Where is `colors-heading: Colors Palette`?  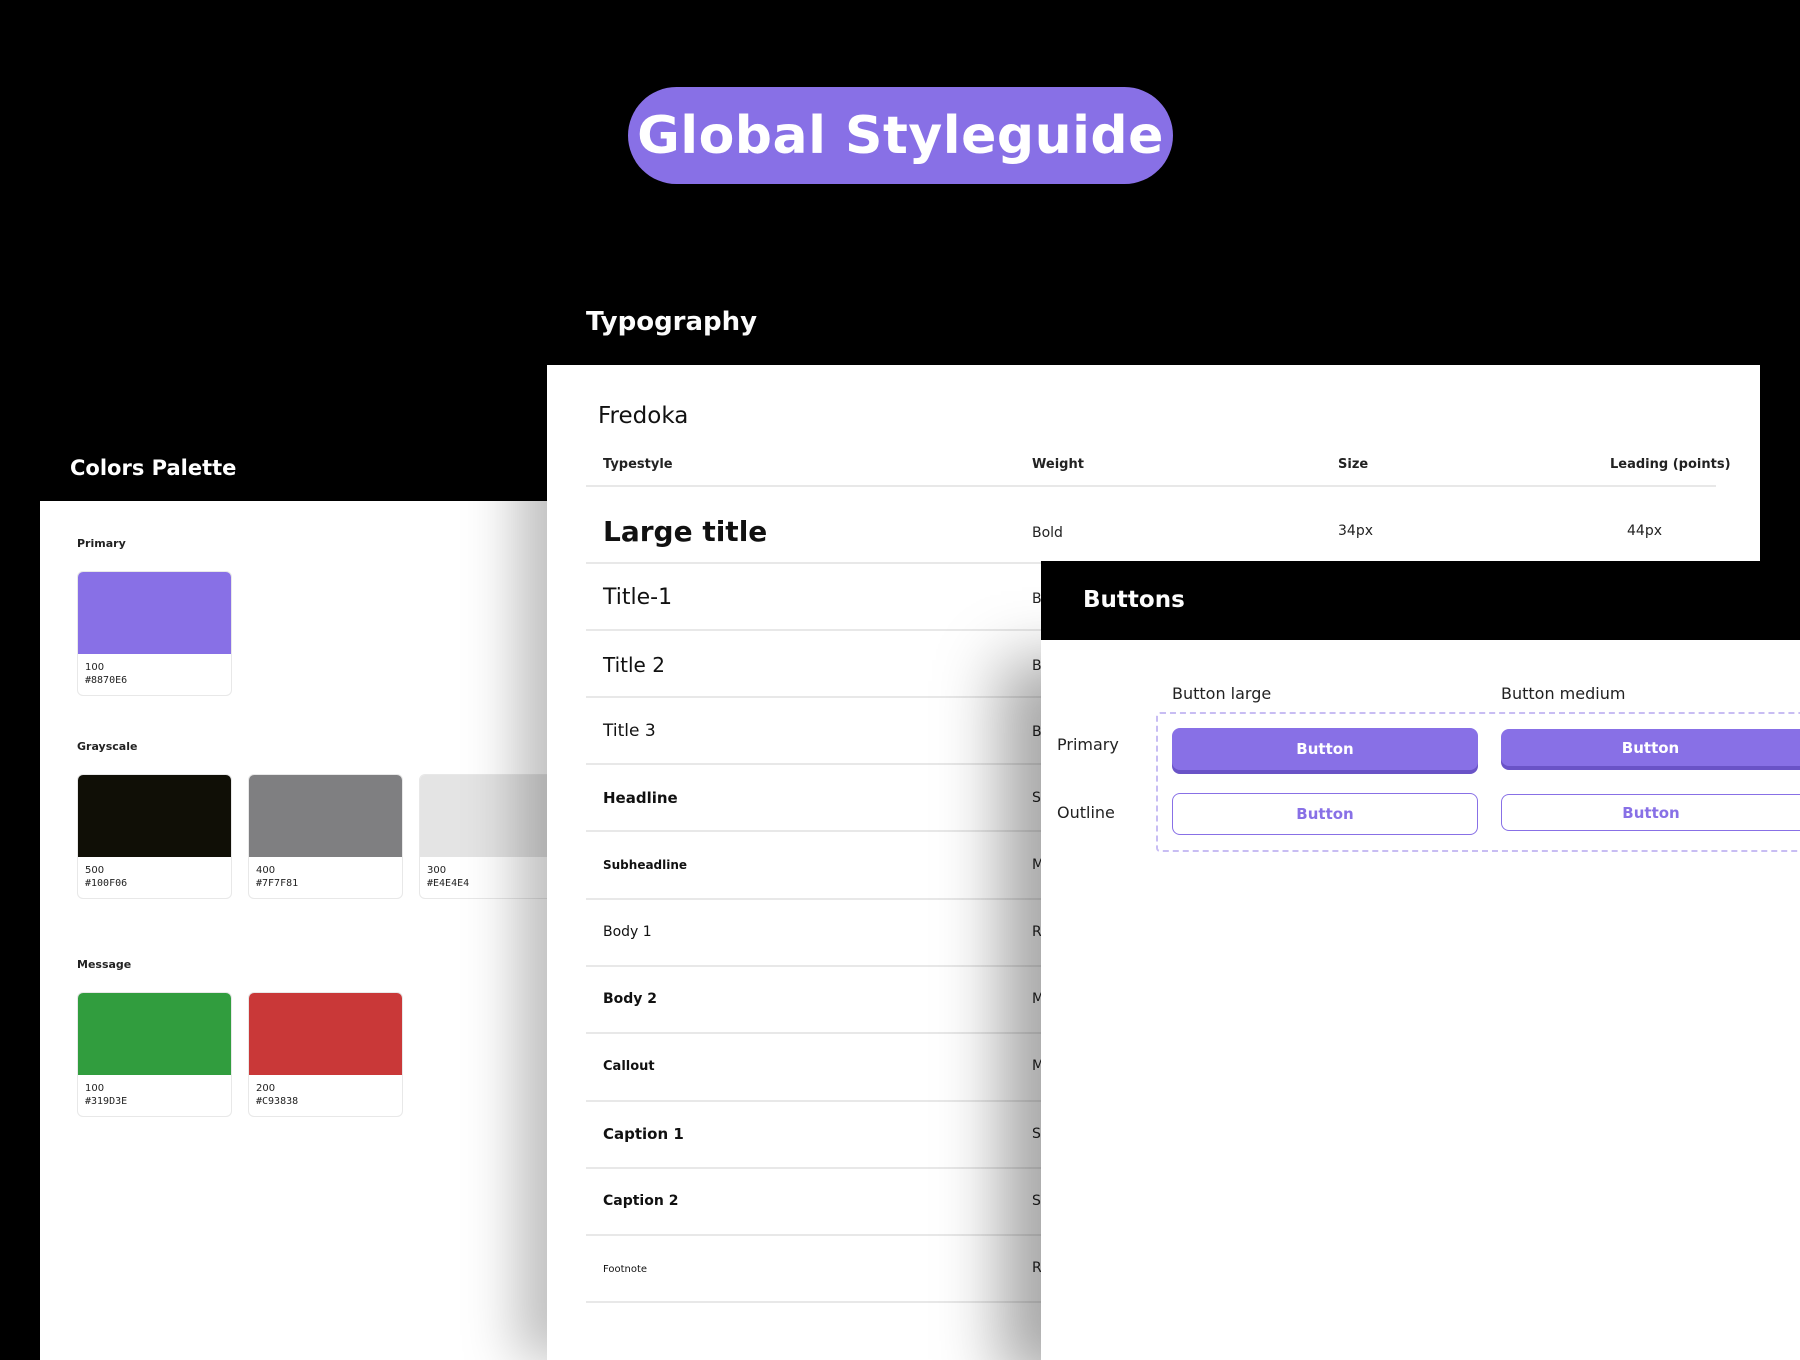 colors-heading: Colors Palette is located at coordinates (153, 468).